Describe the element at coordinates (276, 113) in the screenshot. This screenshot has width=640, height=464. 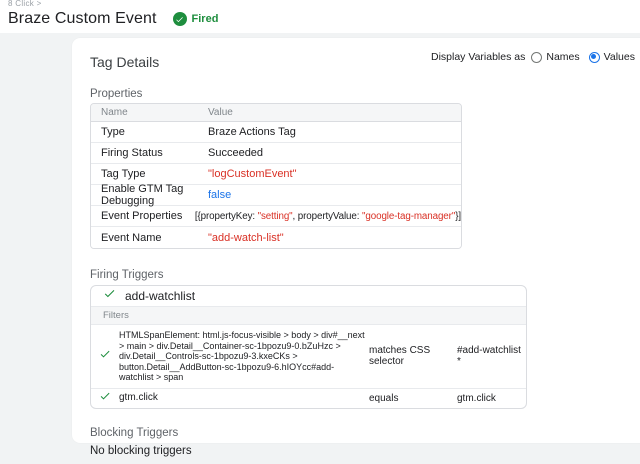
I see `properties-table-header: Name Value` at that location.